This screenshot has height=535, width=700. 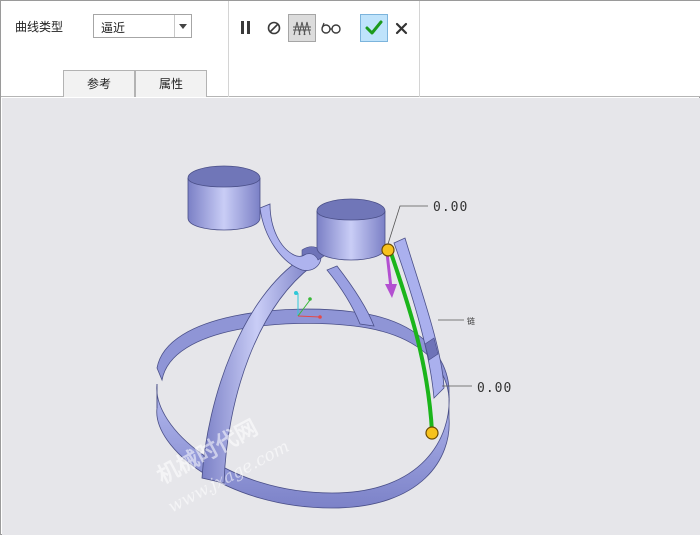 What do you see at coordinates (182, 26) in the screenshot?
I see `chevron-down-icon` at bounding box center [182, 26].